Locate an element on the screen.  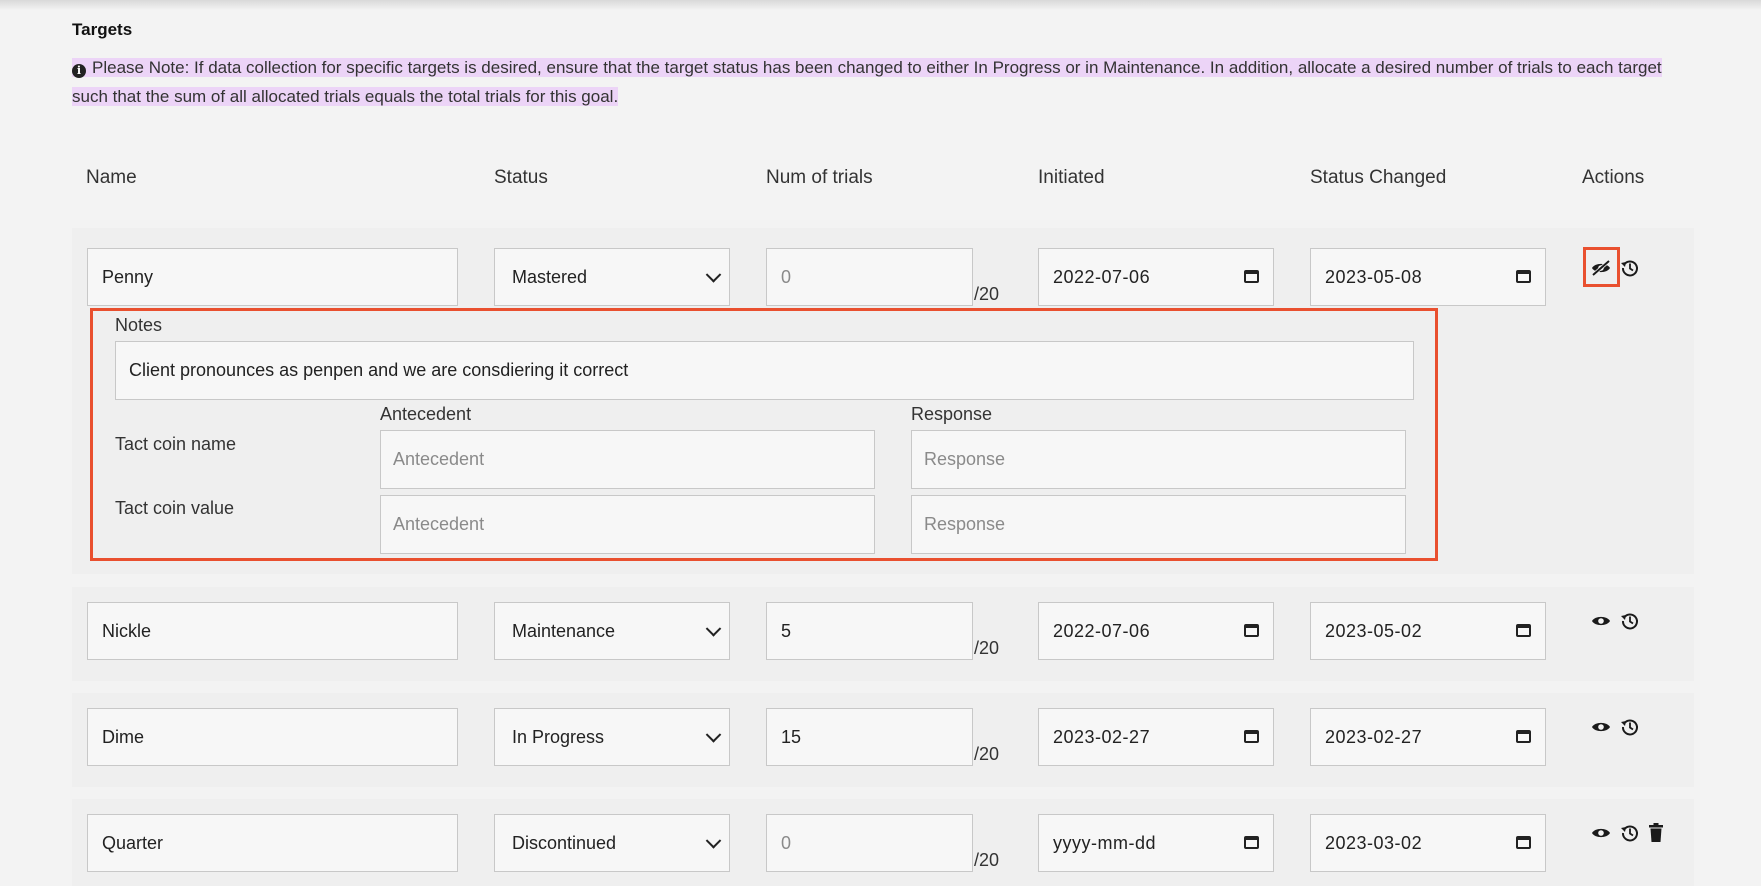
status-changed-date-input: 2023-02-27 is located at coordinates (1428, 737).